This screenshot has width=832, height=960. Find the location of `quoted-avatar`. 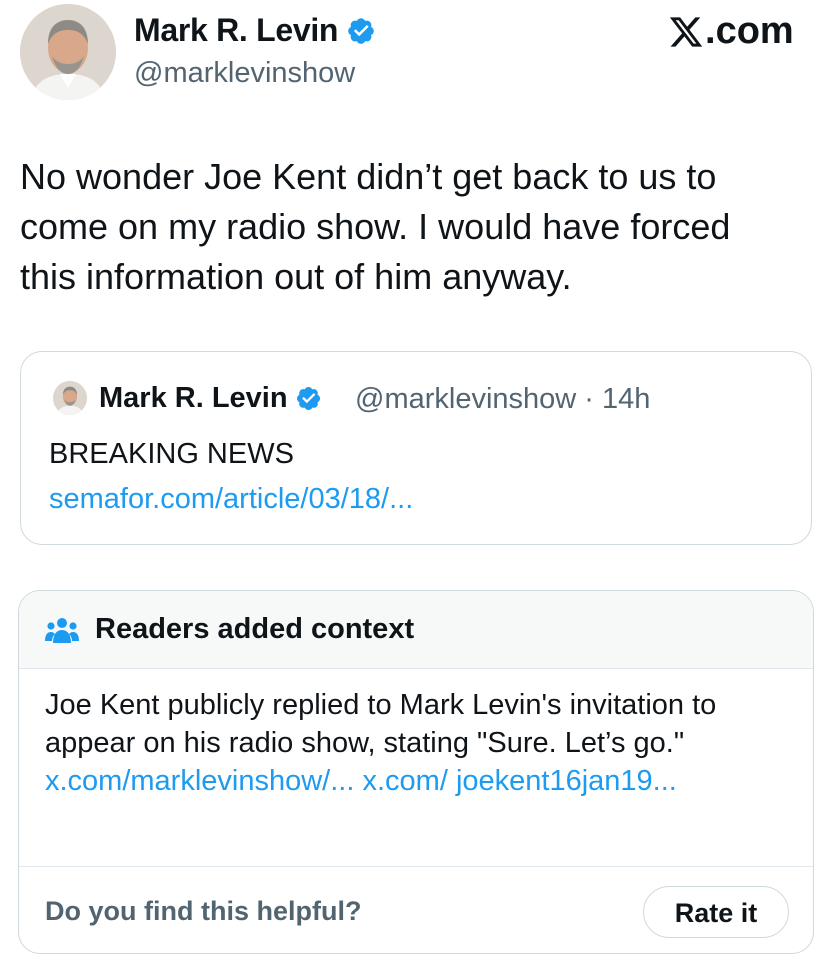

quoted-avatar is located at coordinates (70, 398).